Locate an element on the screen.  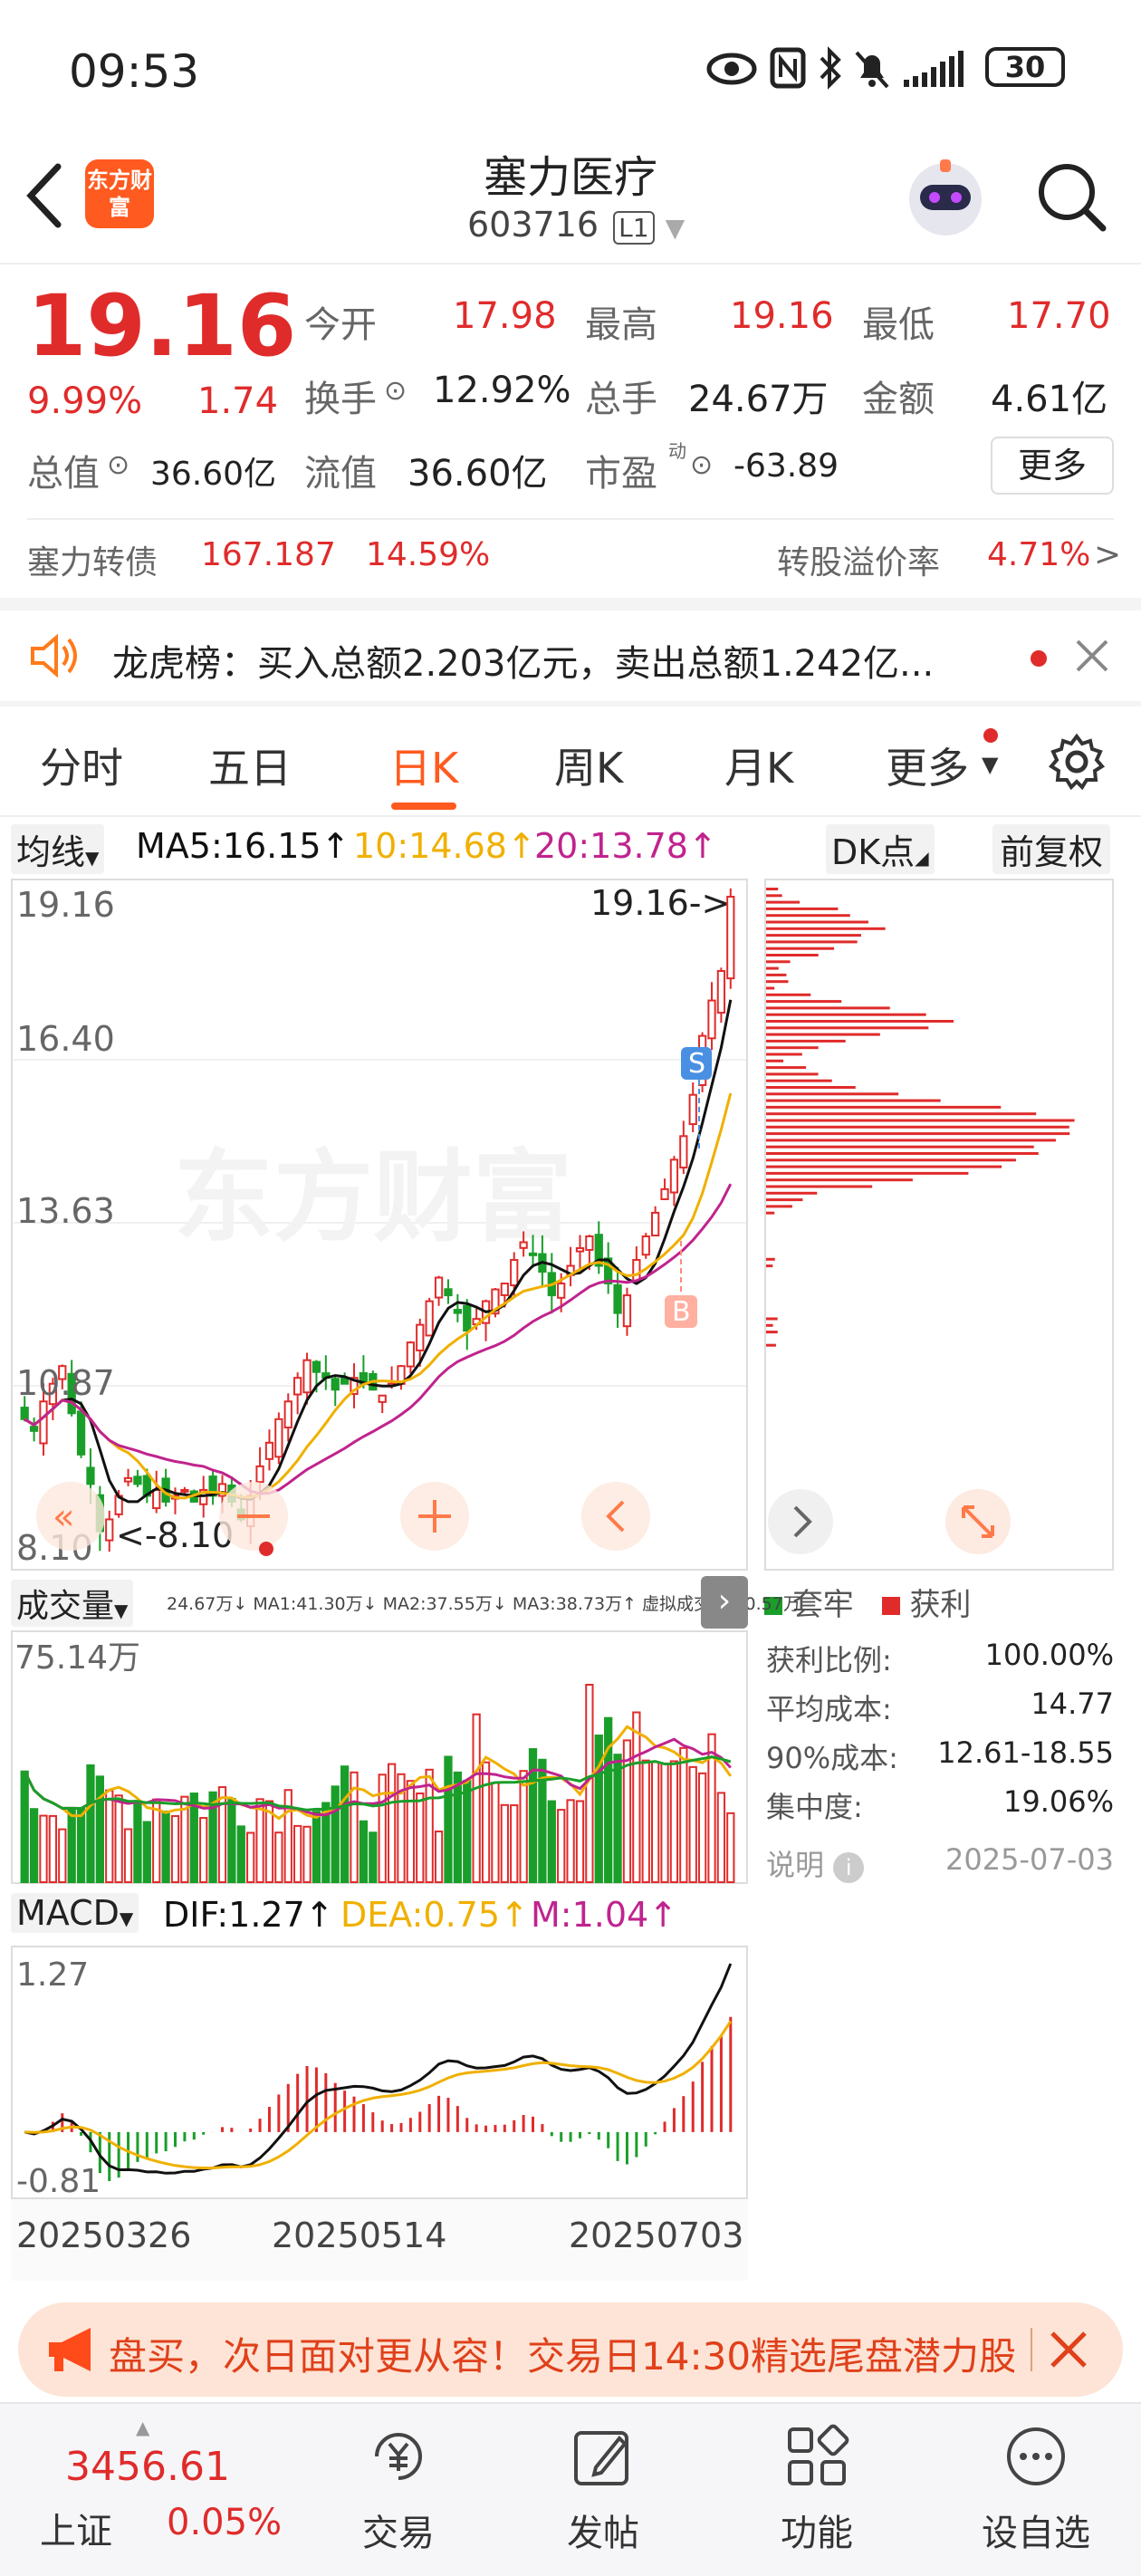
chip-date: 2025-07-03 is located at coordinates (1030, 1859).